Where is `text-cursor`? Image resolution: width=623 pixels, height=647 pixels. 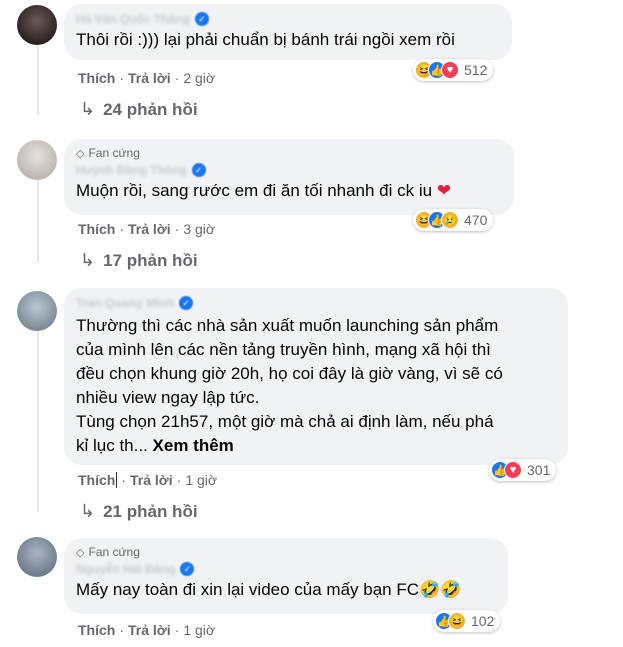 text-cursor is located at coordinates (117, 480).